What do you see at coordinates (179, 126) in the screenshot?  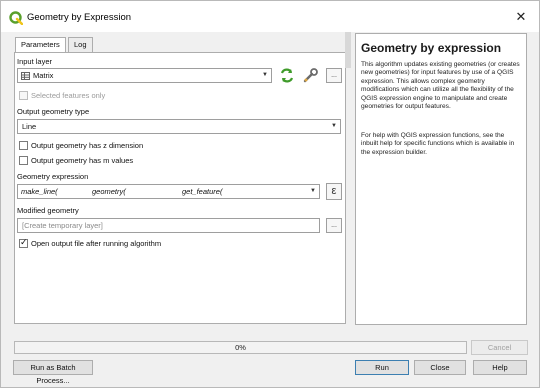 I see `output-geometry-type-combo: Line ▼` at bounding box center [179, 126].